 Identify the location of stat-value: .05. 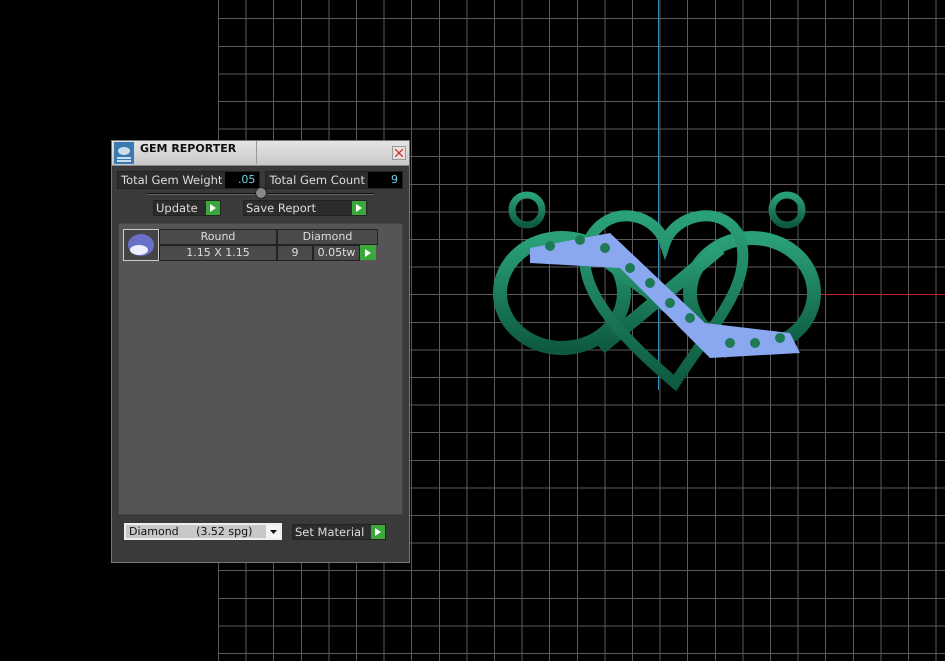
(242, 180).